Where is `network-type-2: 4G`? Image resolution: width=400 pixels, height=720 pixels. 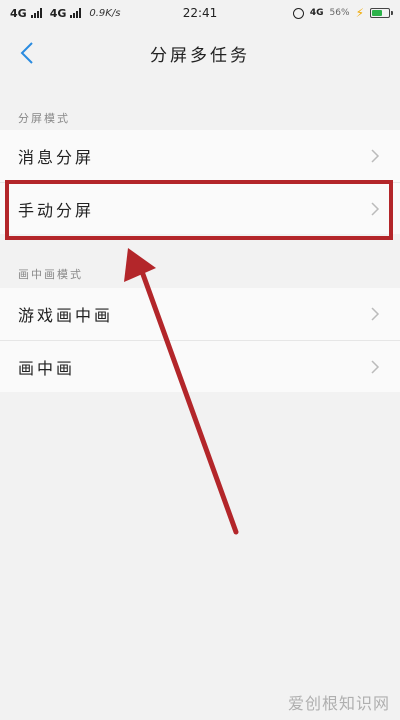 network-type-2: 4G is located at coordinates (58, 13).